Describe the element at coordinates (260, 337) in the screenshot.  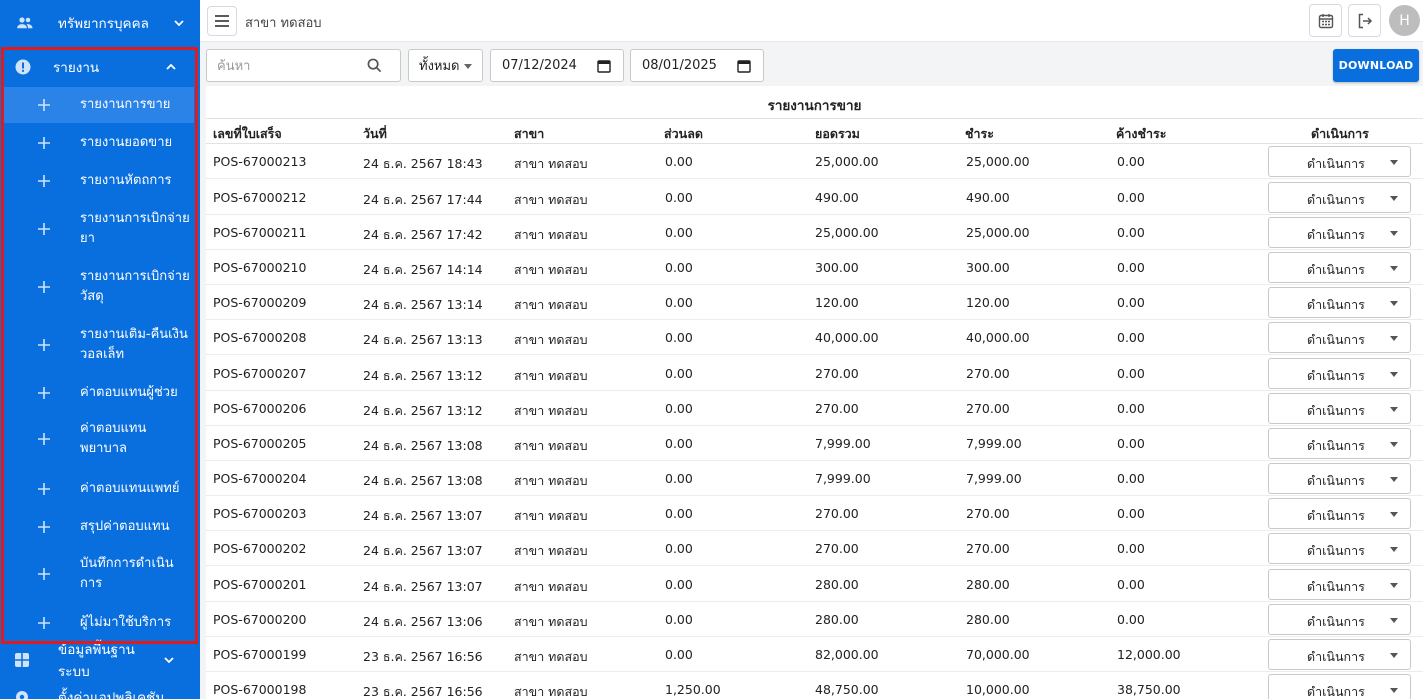
I see `cell-receipt: POS-67000208` at that location.